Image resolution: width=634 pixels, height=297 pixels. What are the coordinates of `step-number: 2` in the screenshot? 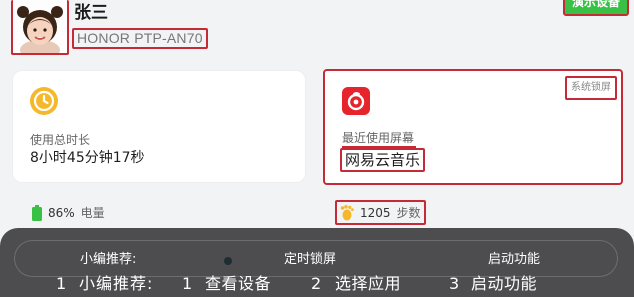 It's located at (316, 283).